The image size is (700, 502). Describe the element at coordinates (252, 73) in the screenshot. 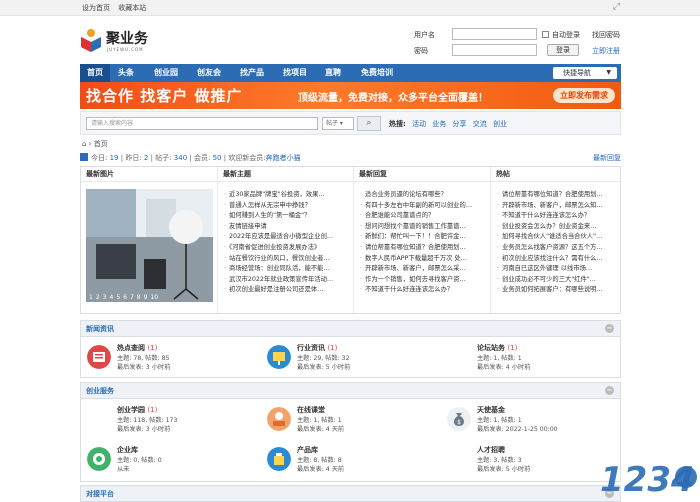

I see `nav-products: 找产品` at that location.